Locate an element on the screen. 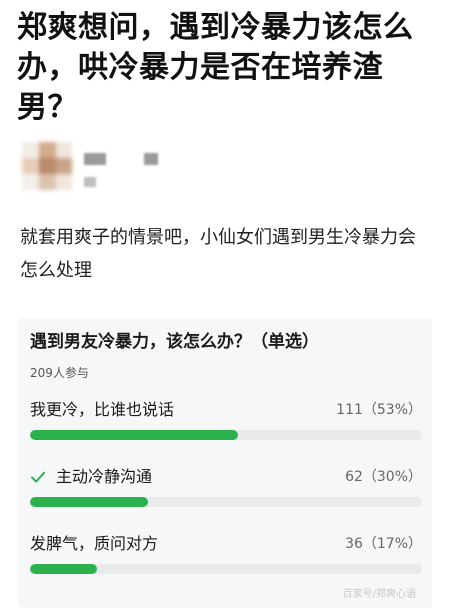 This screenshot has height=608, width=450. author-meta-redacted is located at coordinates (90, 182).